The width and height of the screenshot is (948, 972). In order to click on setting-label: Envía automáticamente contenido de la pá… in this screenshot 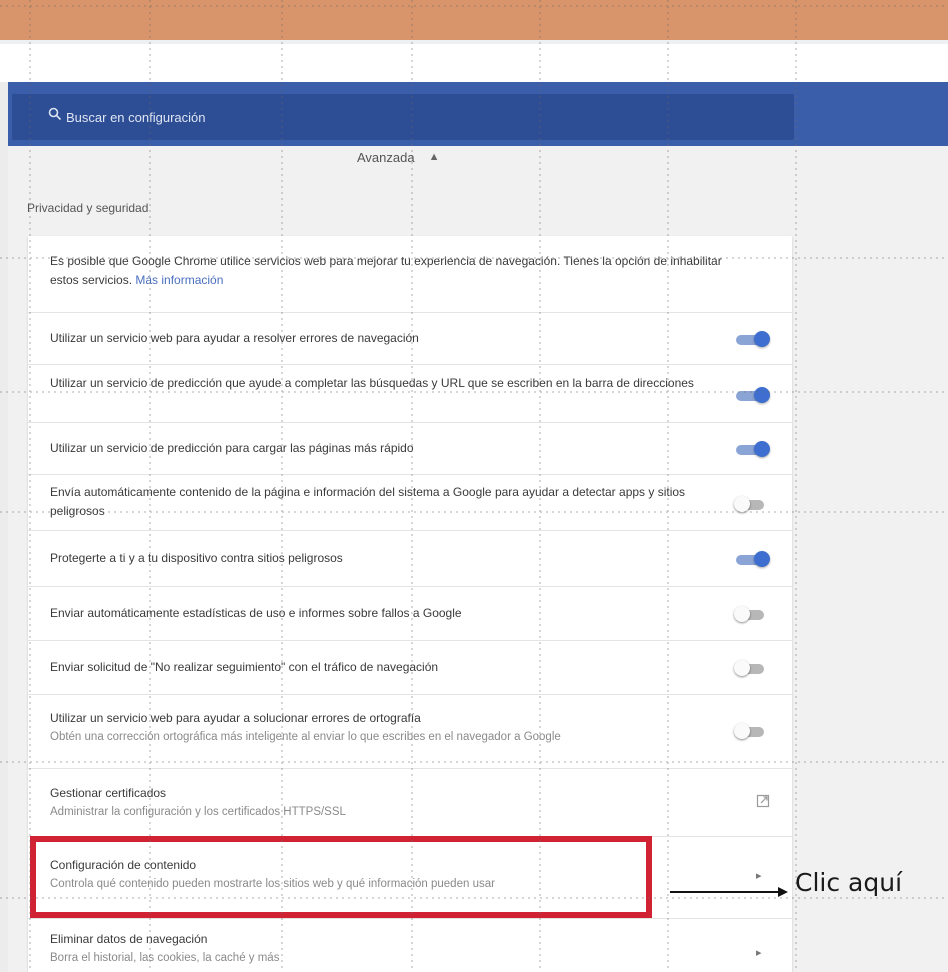, I will do `click(368, 501)`.